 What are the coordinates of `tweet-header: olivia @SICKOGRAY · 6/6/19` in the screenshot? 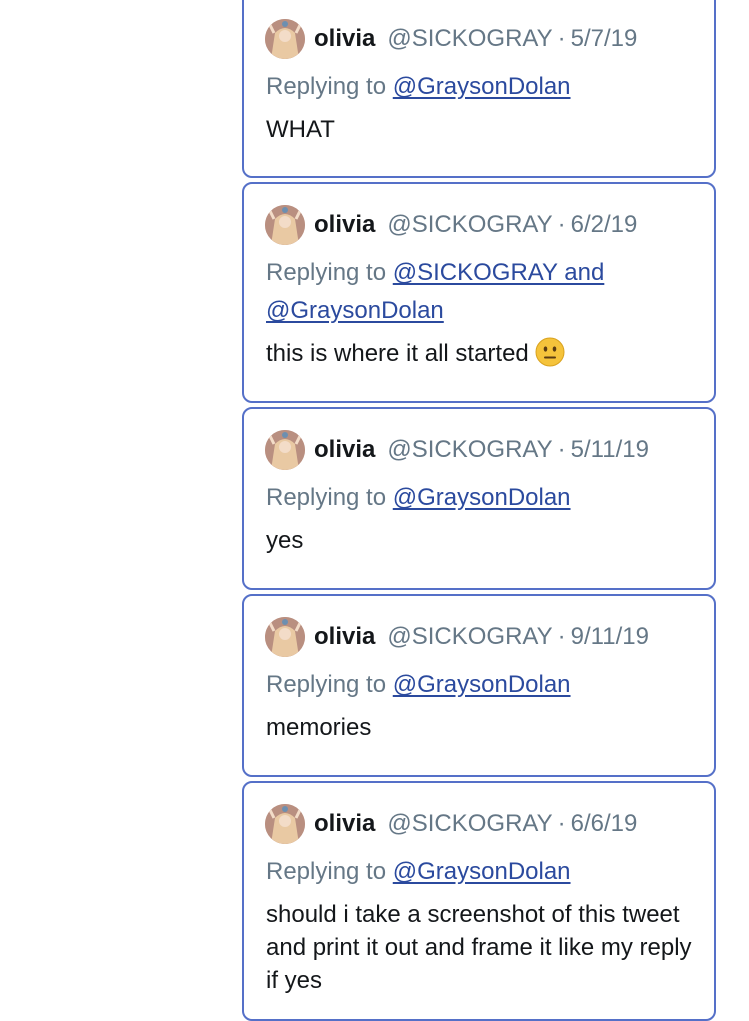 It's located at (451, 824).